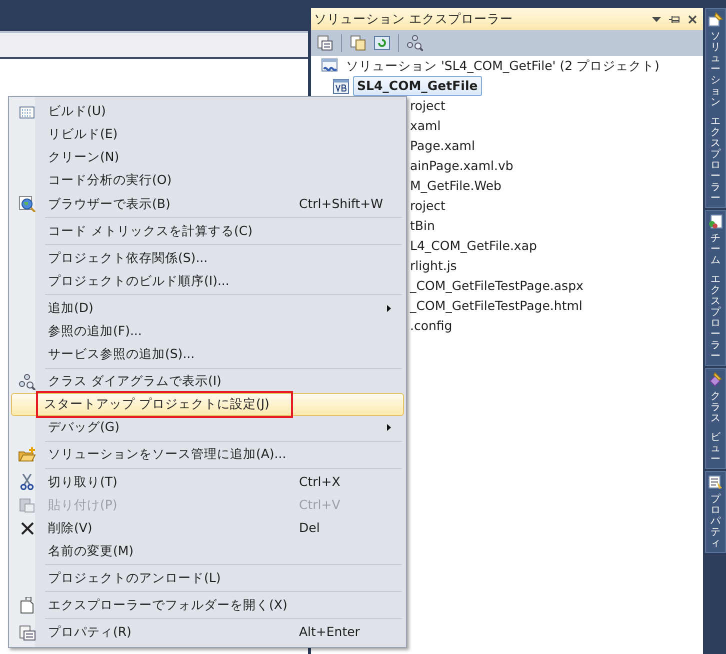  I want to click on scissors-icon, so click(27, 482).